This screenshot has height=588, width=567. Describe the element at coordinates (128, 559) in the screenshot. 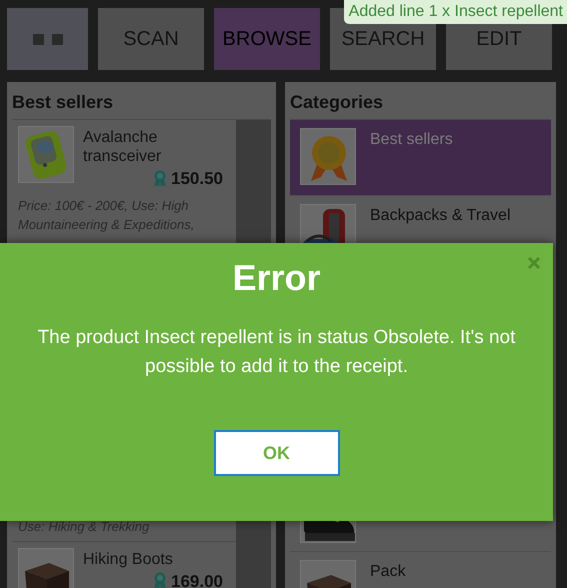

I see `product-name: Hiking Boots` at that location.